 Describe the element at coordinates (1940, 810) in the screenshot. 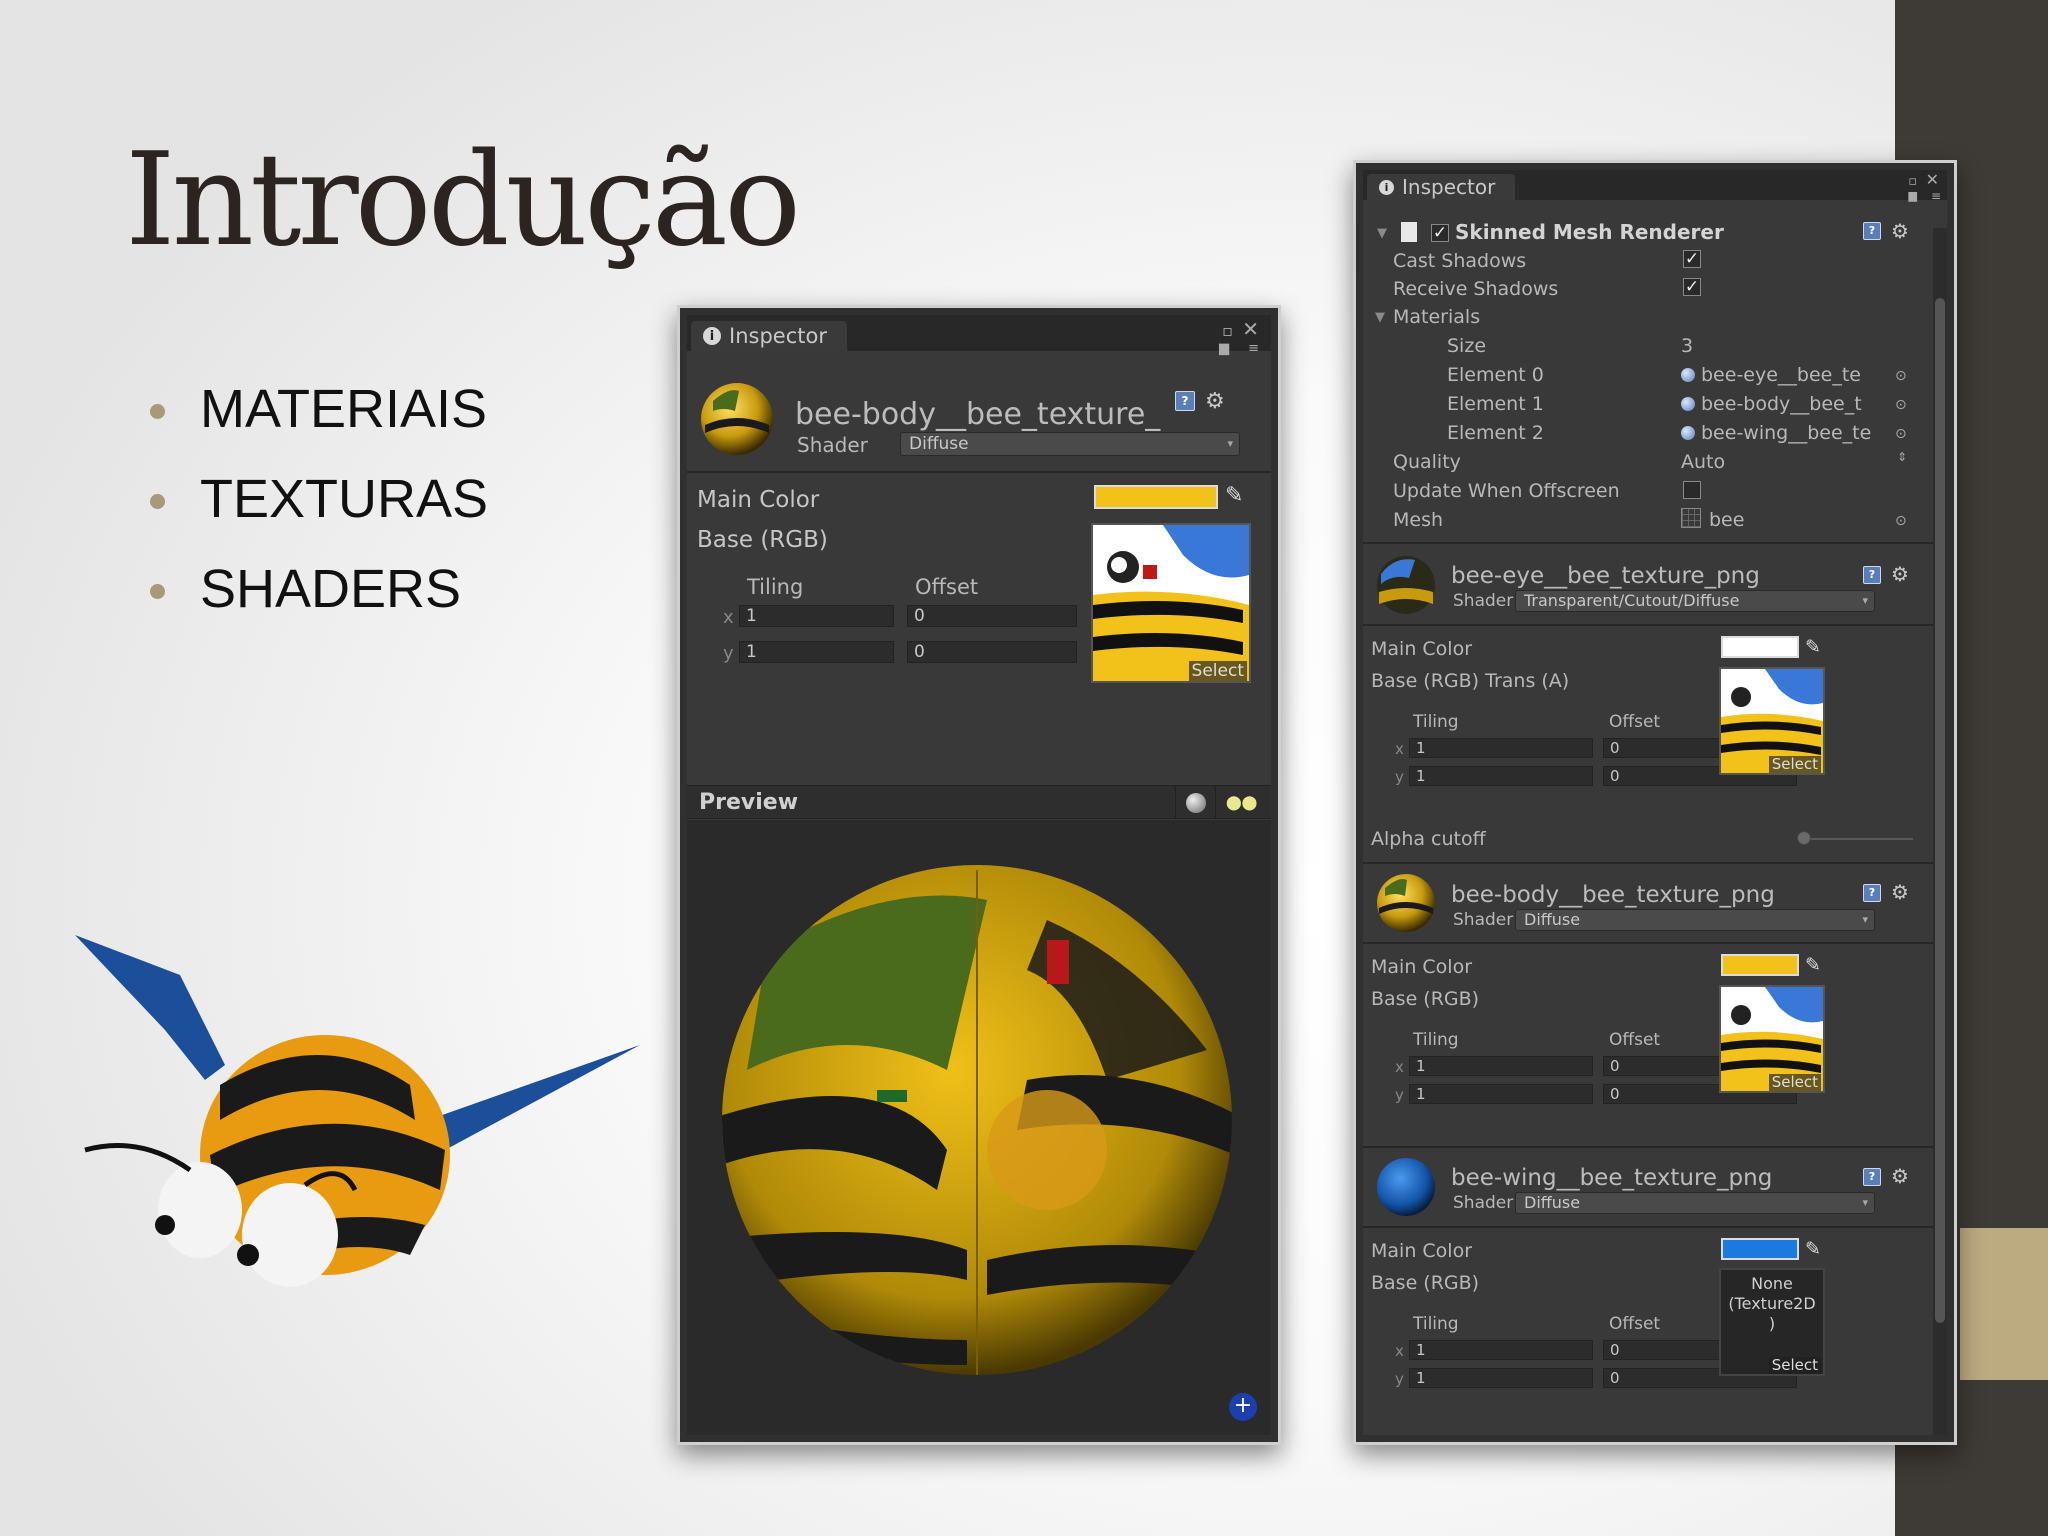

I see `scrollbar-thumb` at that location.